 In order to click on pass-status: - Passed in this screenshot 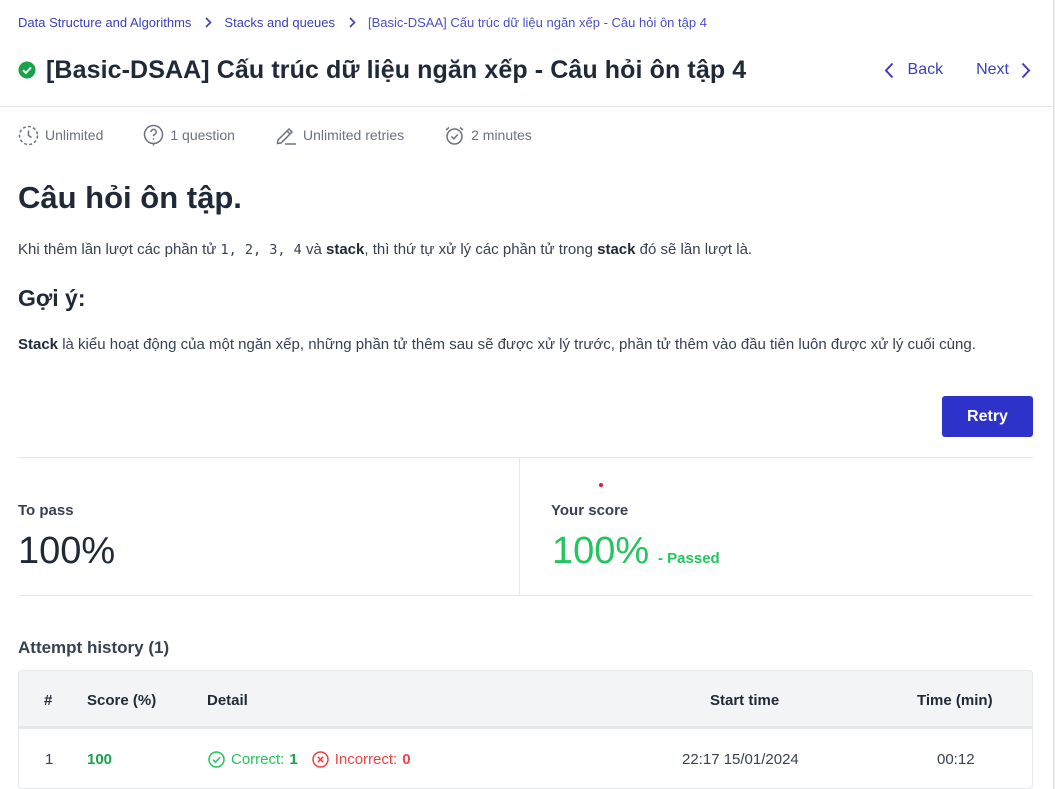, I will do `click(689, 558)`.